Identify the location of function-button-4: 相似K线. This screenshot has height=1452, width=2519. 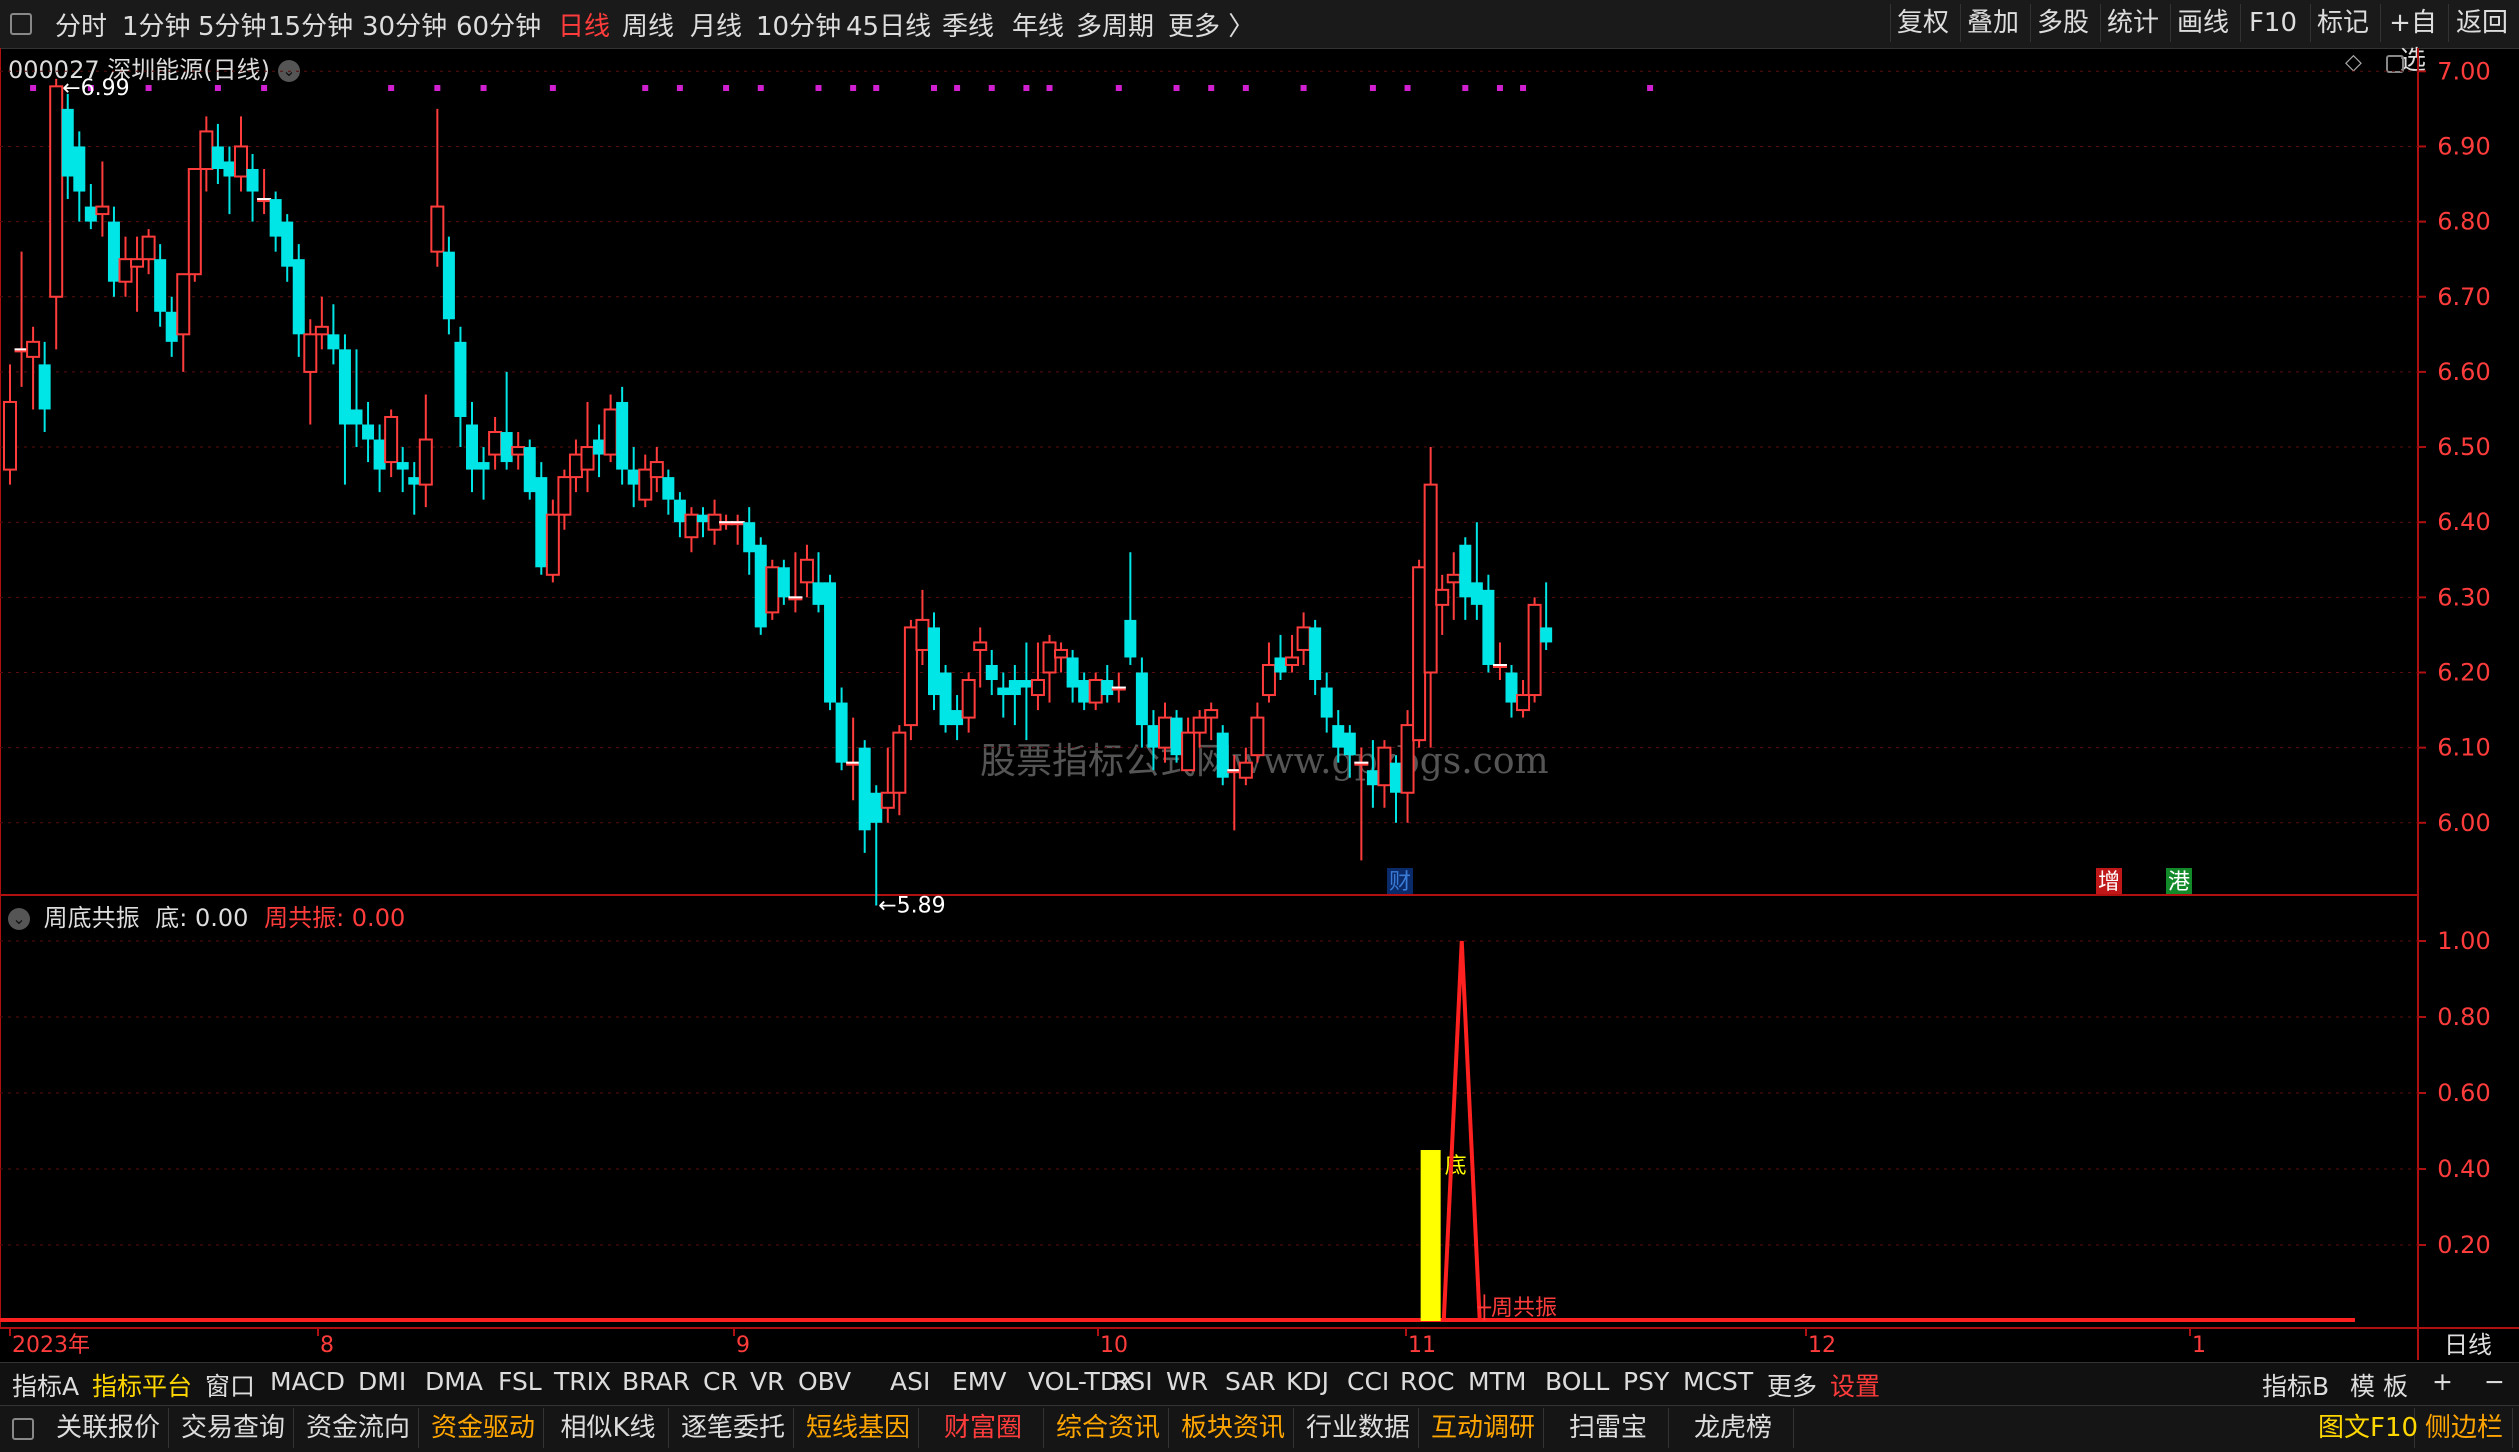
(608, 1428).